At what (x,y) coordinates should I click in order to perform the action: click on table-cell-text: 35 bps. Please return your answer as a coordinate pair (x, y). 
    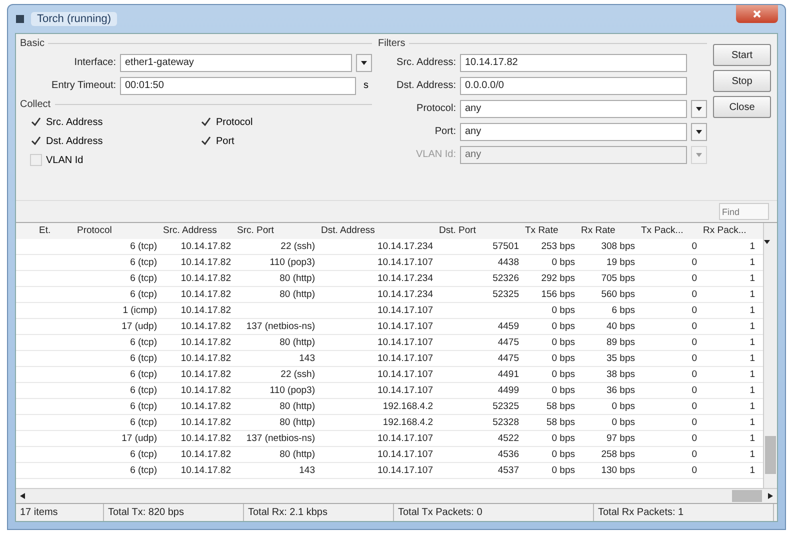
    Looking at the image, I should click on (620, 359).